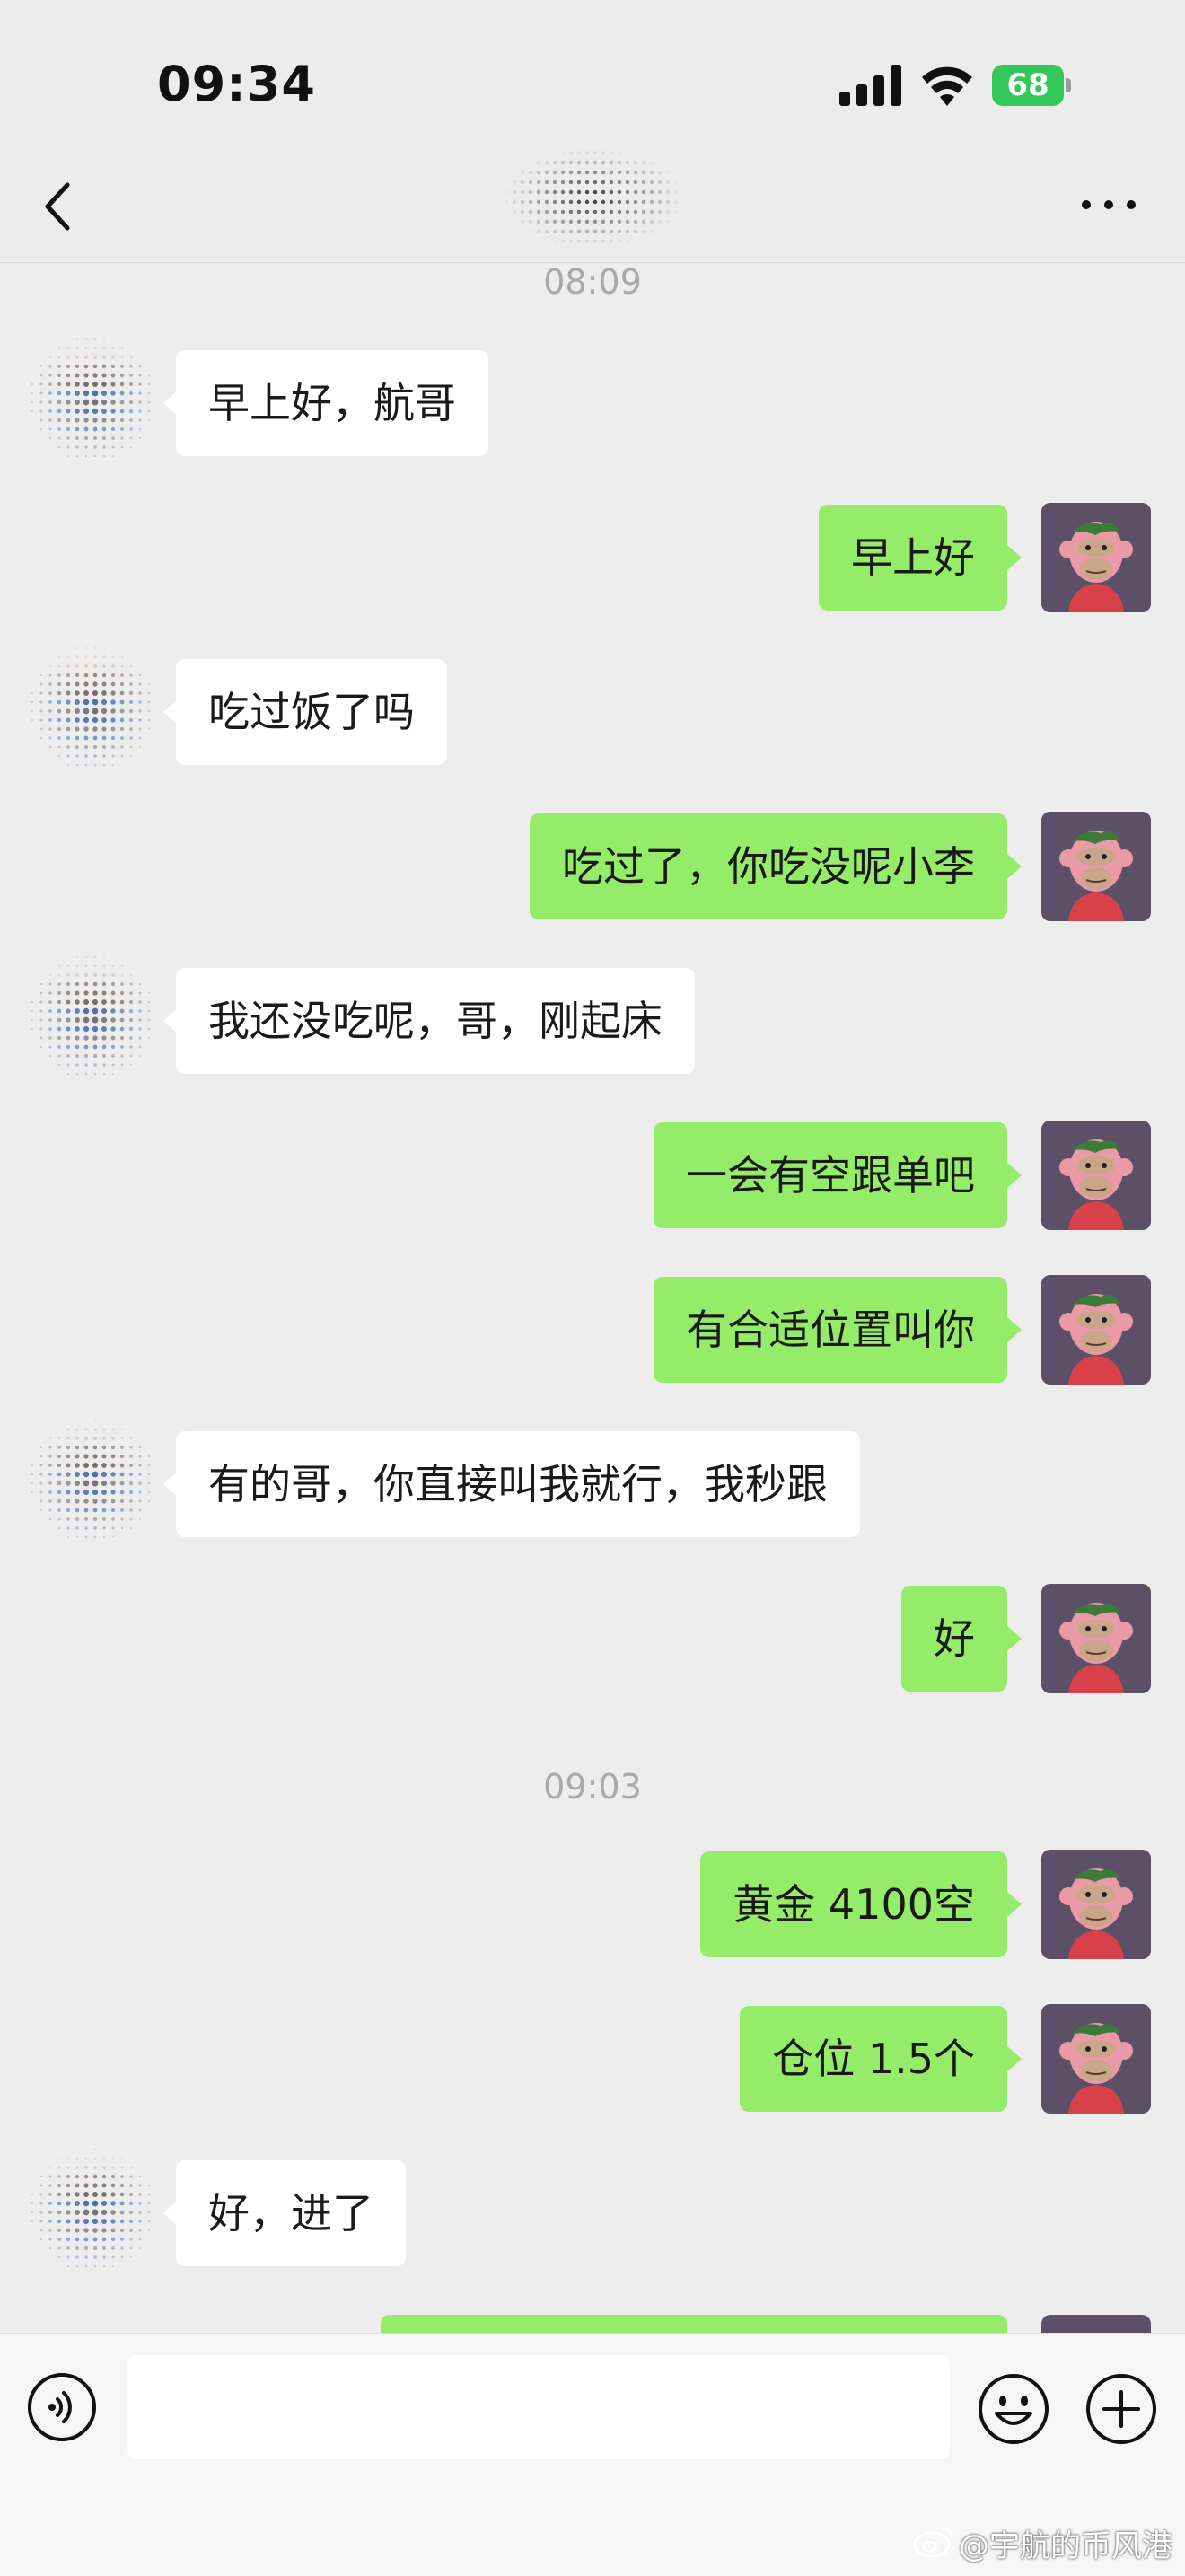  Describe the element at coordinates (870, 85) in the screenshot. I see `cellular-signal-icon` at that location.